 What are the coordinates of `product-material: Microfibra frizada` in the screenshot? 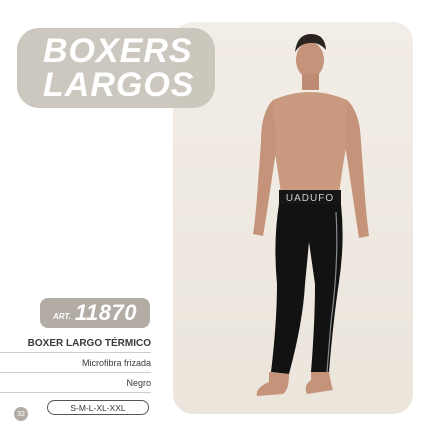 It's located at (116, 363).